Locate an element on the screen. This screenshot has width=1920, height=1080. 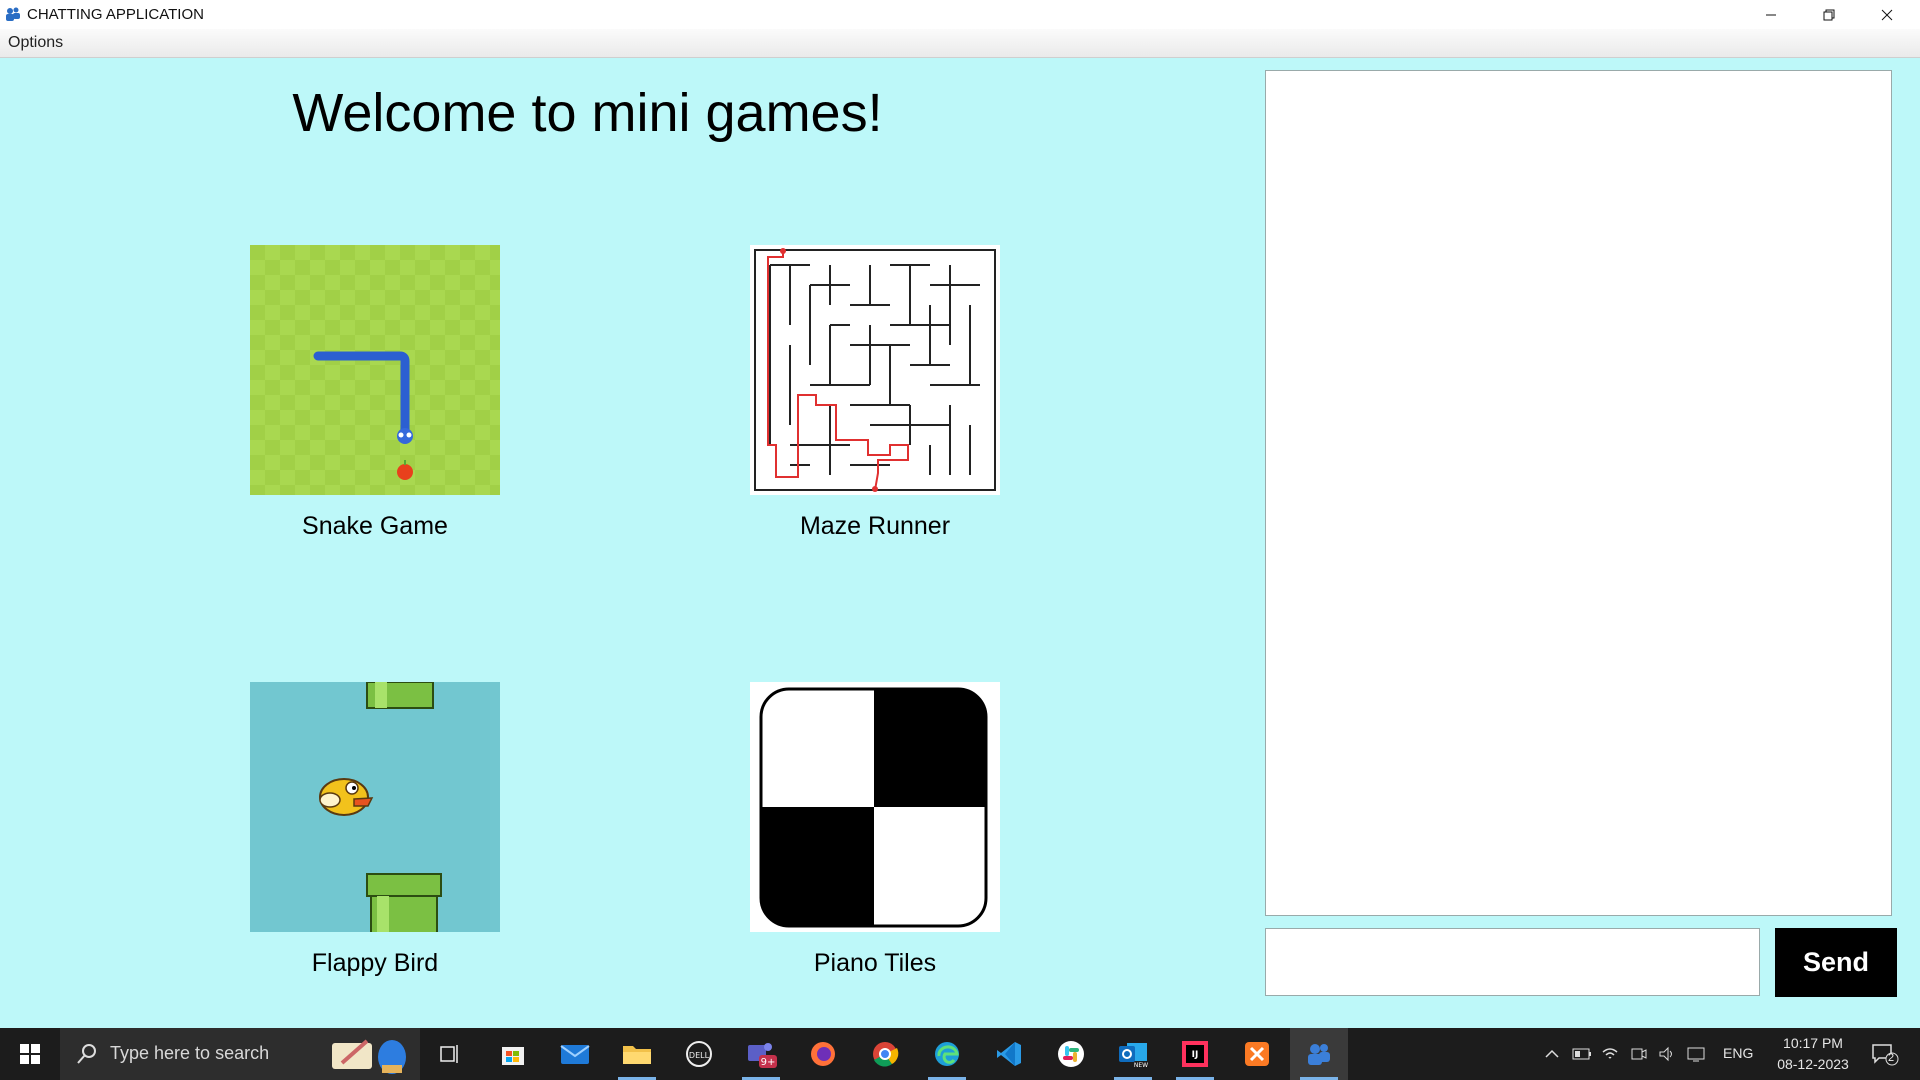
snake-game-icon is located at coordinates (375, 370).